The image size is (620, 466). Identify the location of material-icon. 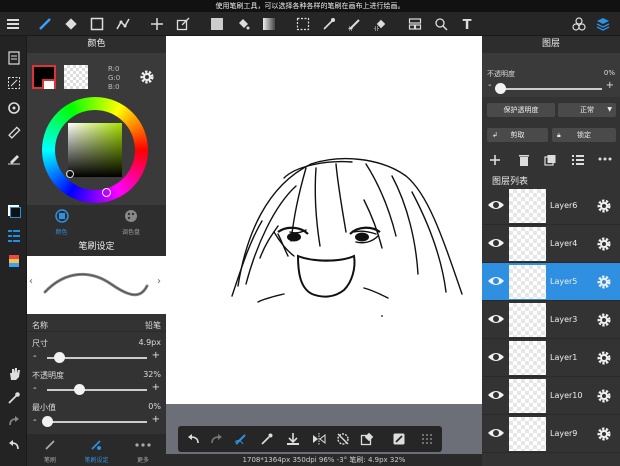
(441, 24).